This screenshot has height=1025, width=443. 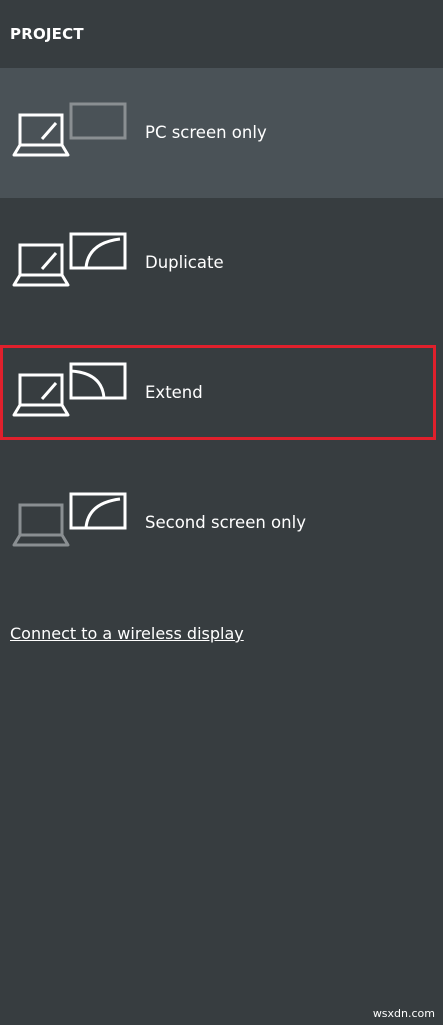 I want to click on option-extend: Extend, so click(x=221, y=393).